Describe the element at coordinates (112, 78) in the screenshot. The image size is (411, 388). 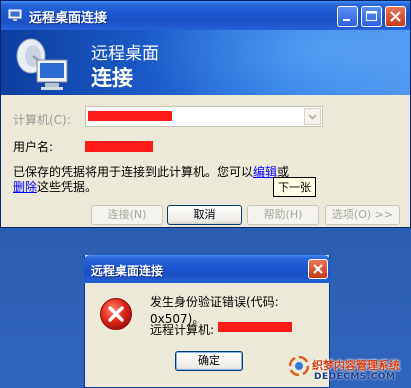
I see `banner-title-line2: 连接` at that location.